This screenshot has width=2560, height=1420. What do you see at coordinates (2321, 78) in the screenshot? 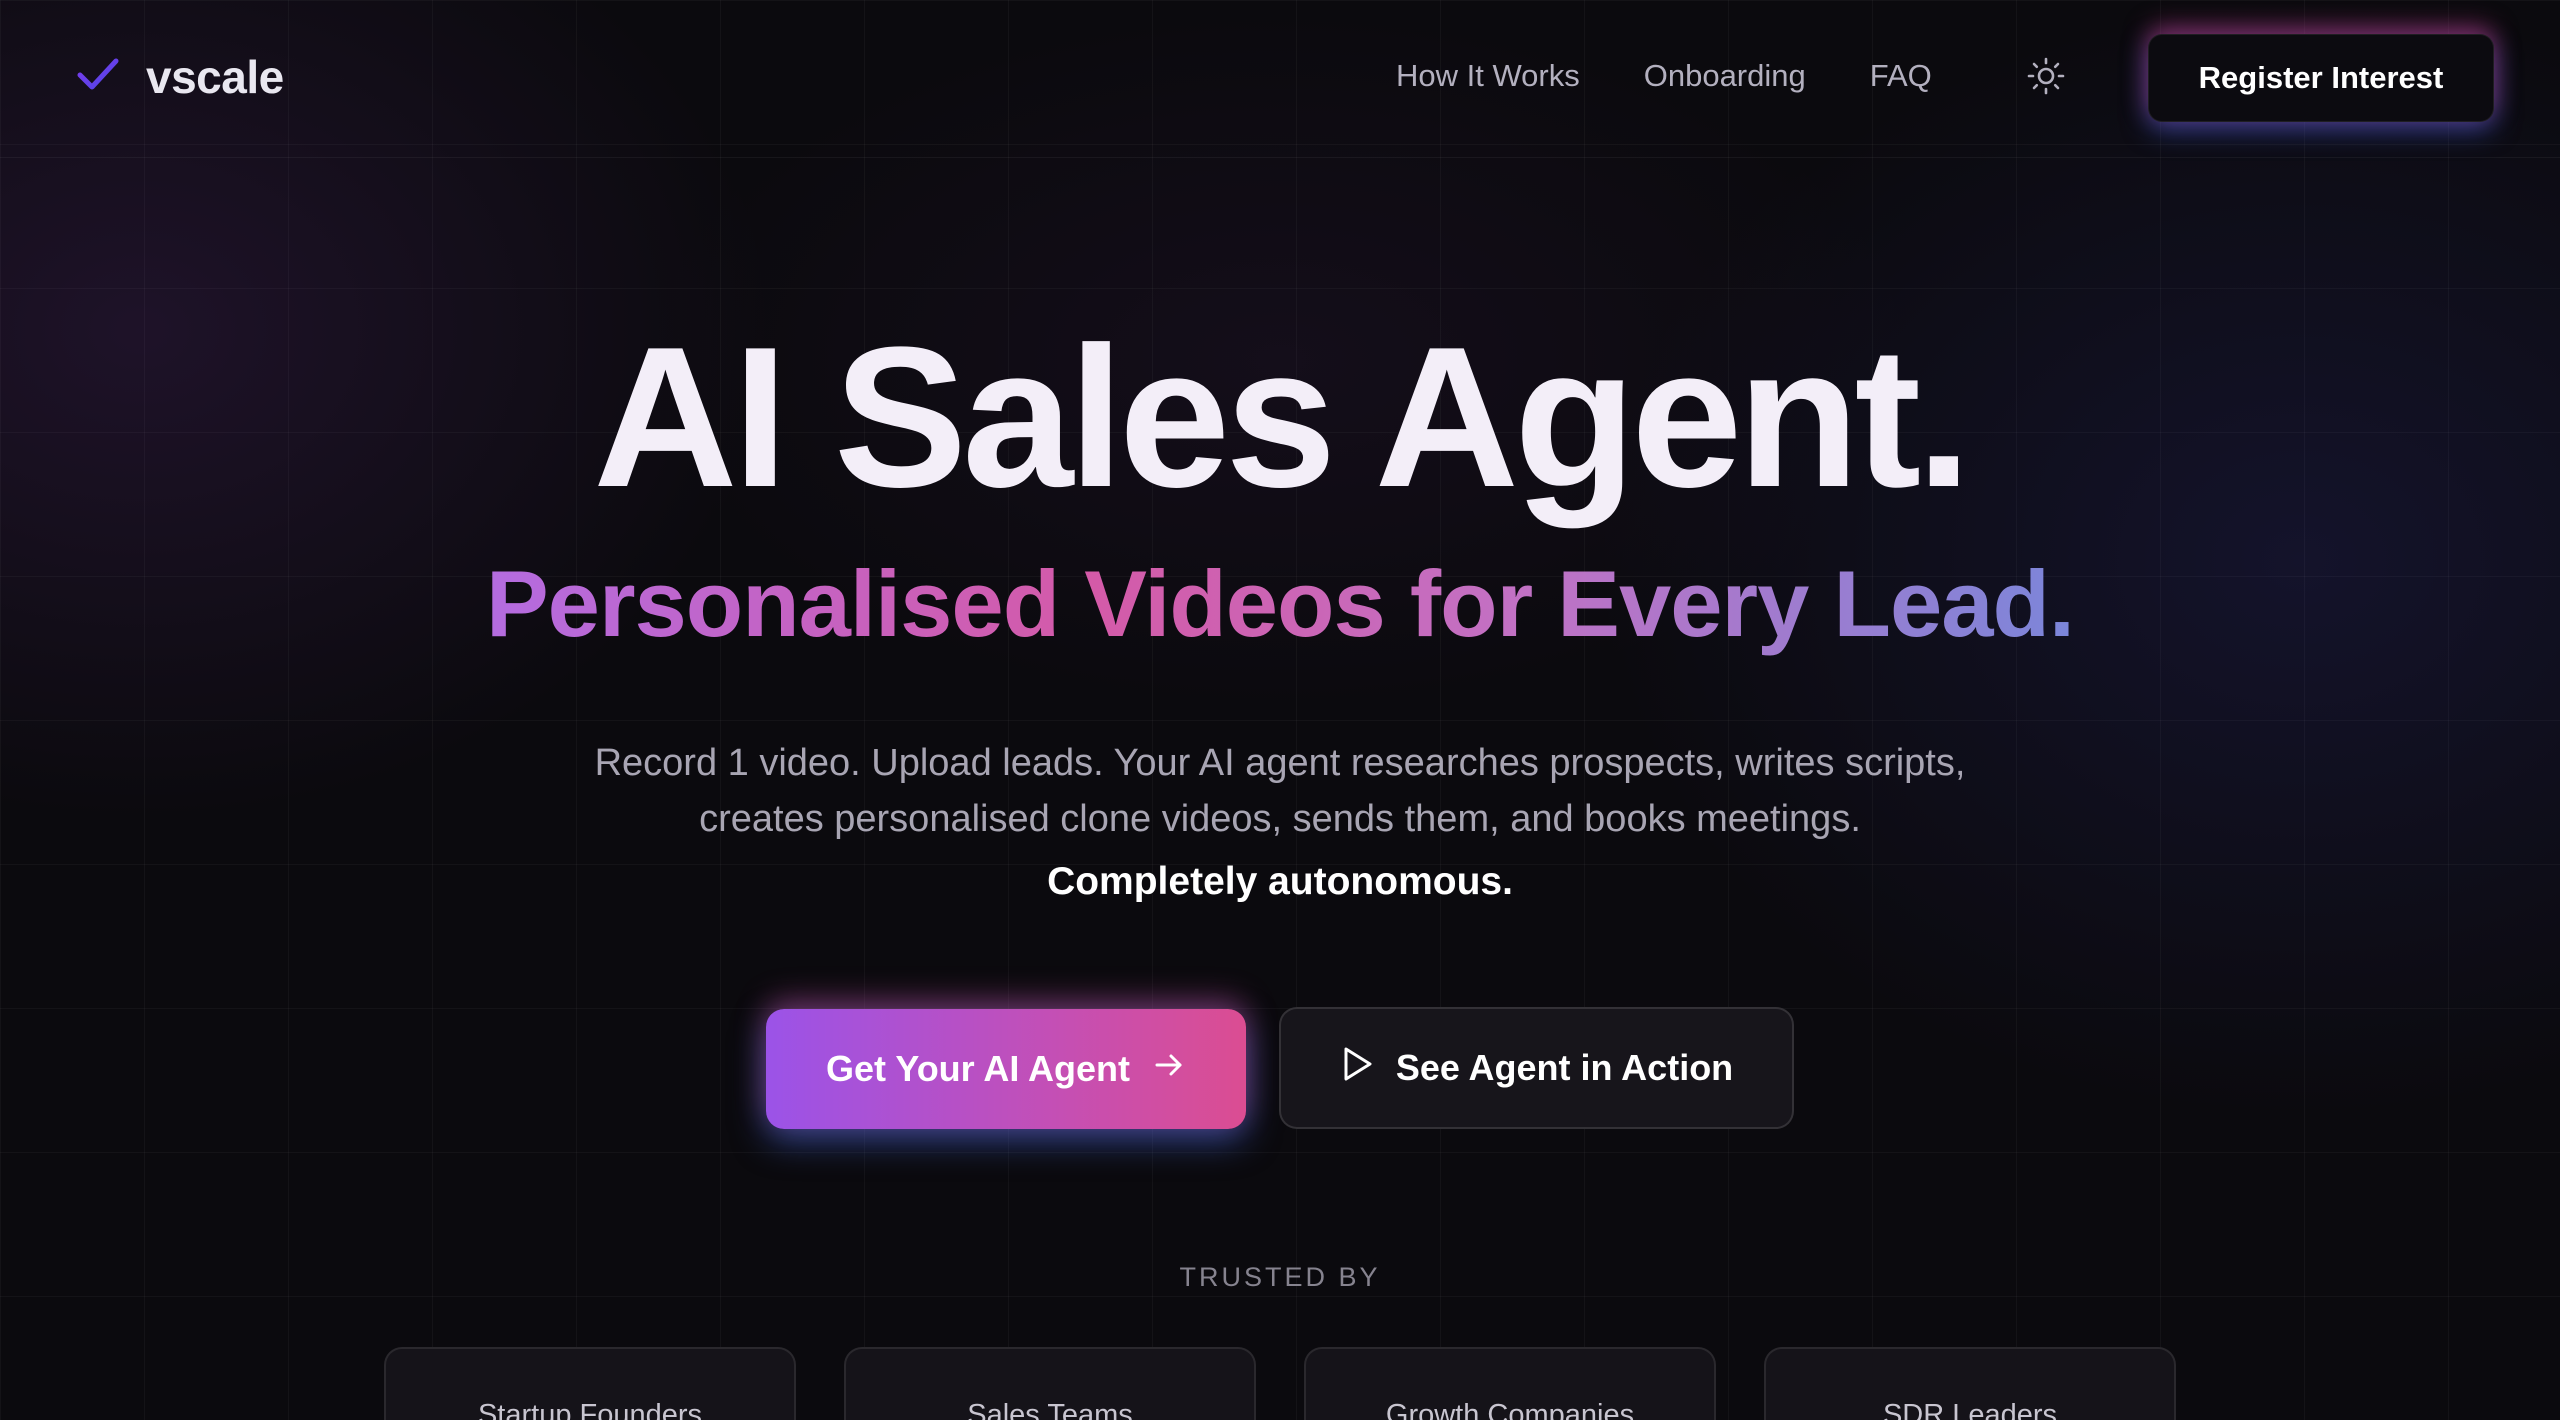
I see `register-interest-button: Register Interest` at bounding box center [2321, 78].